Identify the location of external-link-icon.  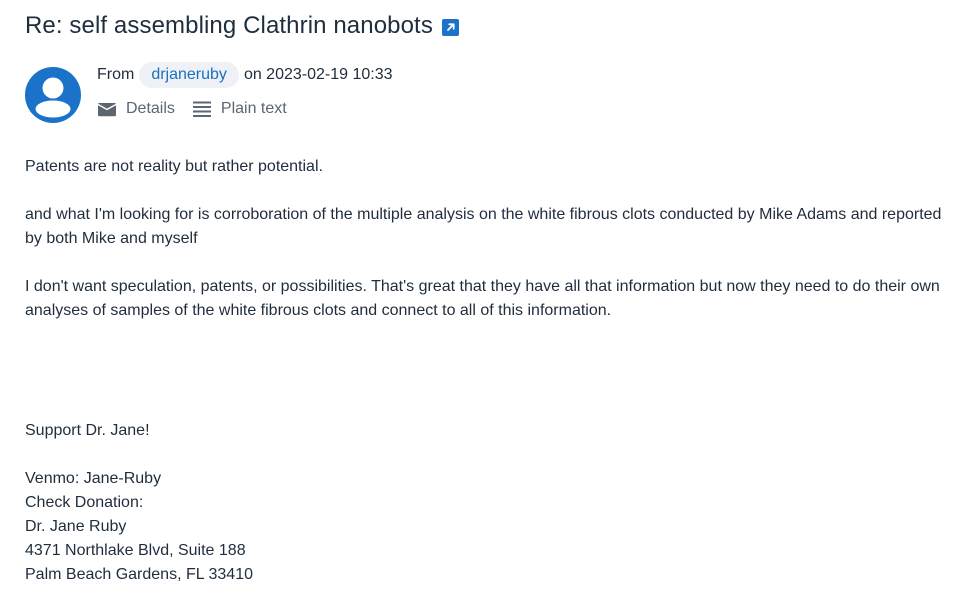
(450, 27).